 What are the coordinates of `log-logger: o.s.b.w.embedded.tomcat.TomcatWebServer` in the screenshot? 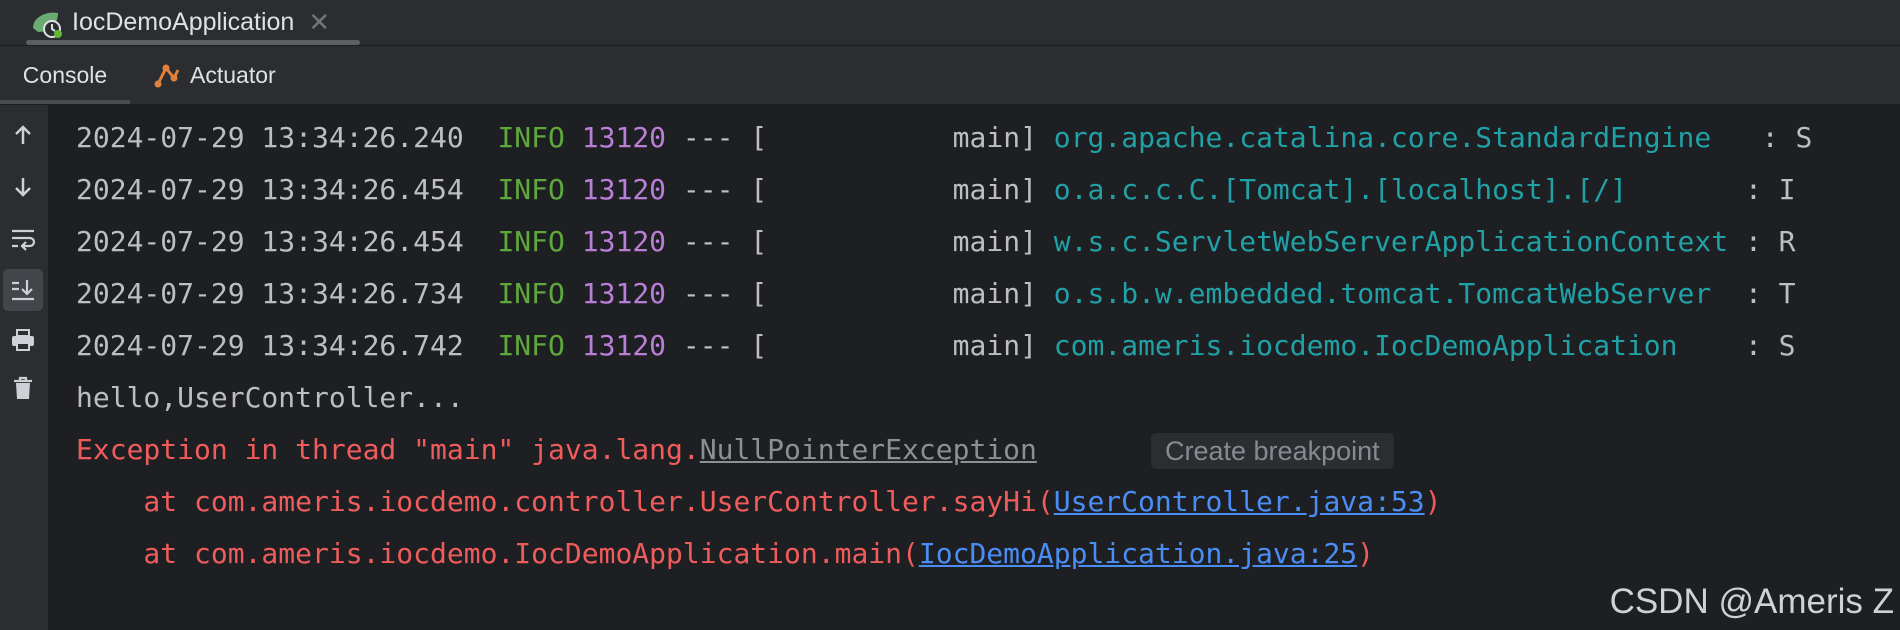 It's located at (1391, 293).